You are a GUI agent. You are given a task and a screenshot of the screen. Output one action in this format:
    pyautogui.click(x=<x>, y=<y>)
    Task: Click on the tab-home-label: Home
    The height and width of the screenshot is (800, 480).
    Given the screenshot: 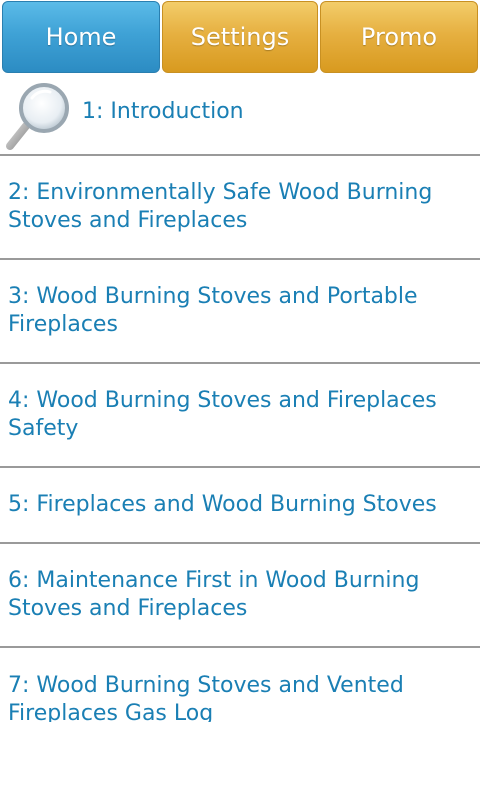 What is the action you would take?
    pyautogui.click(x=81, y=37)
    